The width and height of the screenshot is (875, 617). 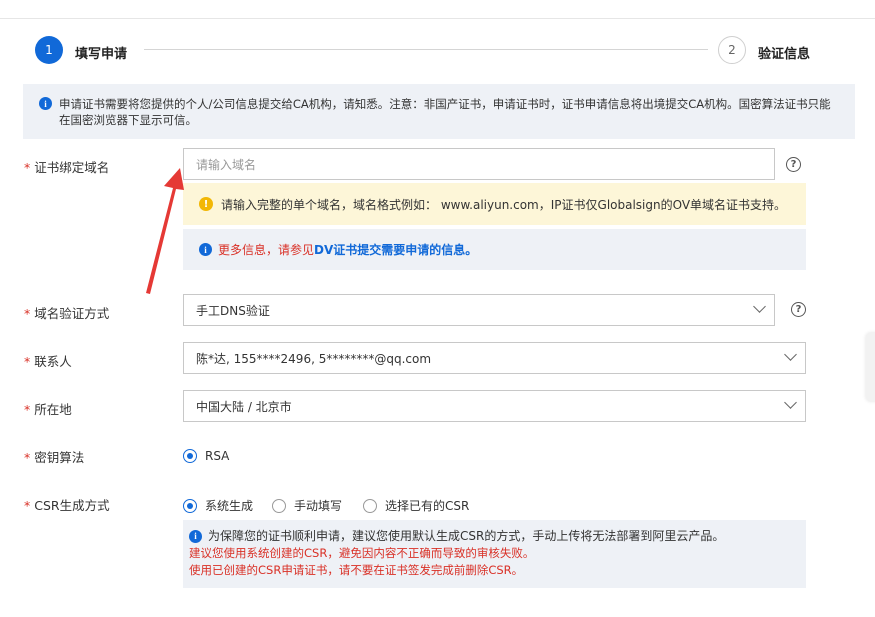 I want to click on location-label: * 所在地, so click(x=48, y=409).